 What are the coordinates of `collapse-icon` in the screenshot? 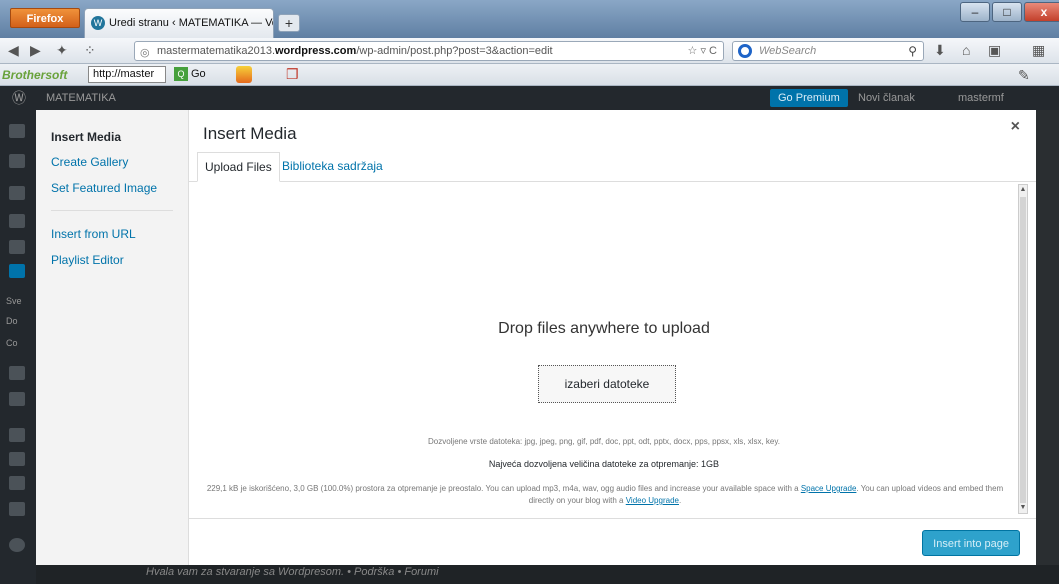 It's located at (17, 545).